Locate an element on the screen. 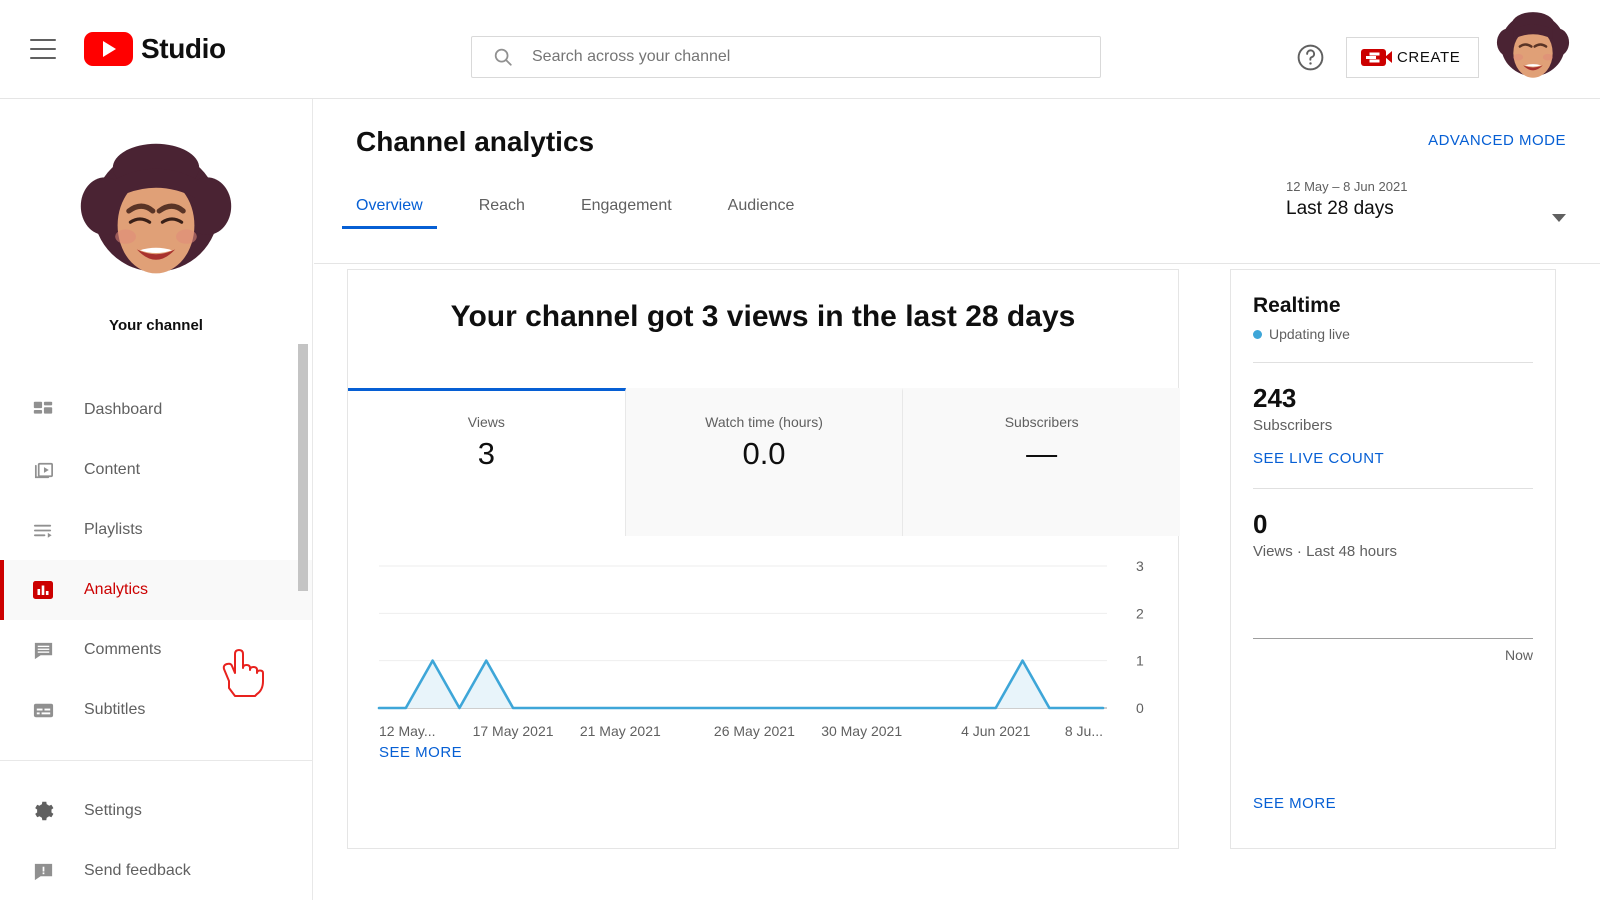 Image resolution: width=1600 pixels, height=901 pixels. chart-area-fill is located at coordinates (741, 684).